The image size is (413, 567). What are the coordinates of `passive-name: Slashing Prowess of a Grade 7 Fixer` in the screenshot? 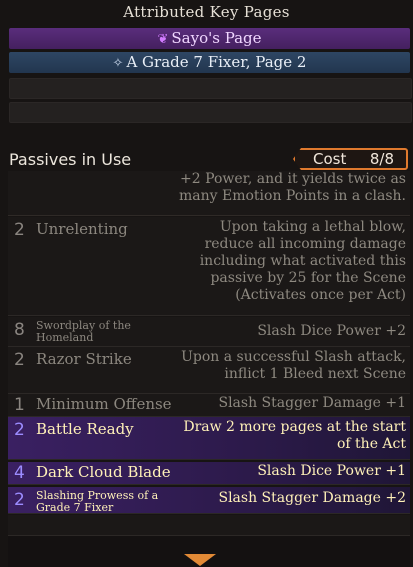 It's located at (97, 501).